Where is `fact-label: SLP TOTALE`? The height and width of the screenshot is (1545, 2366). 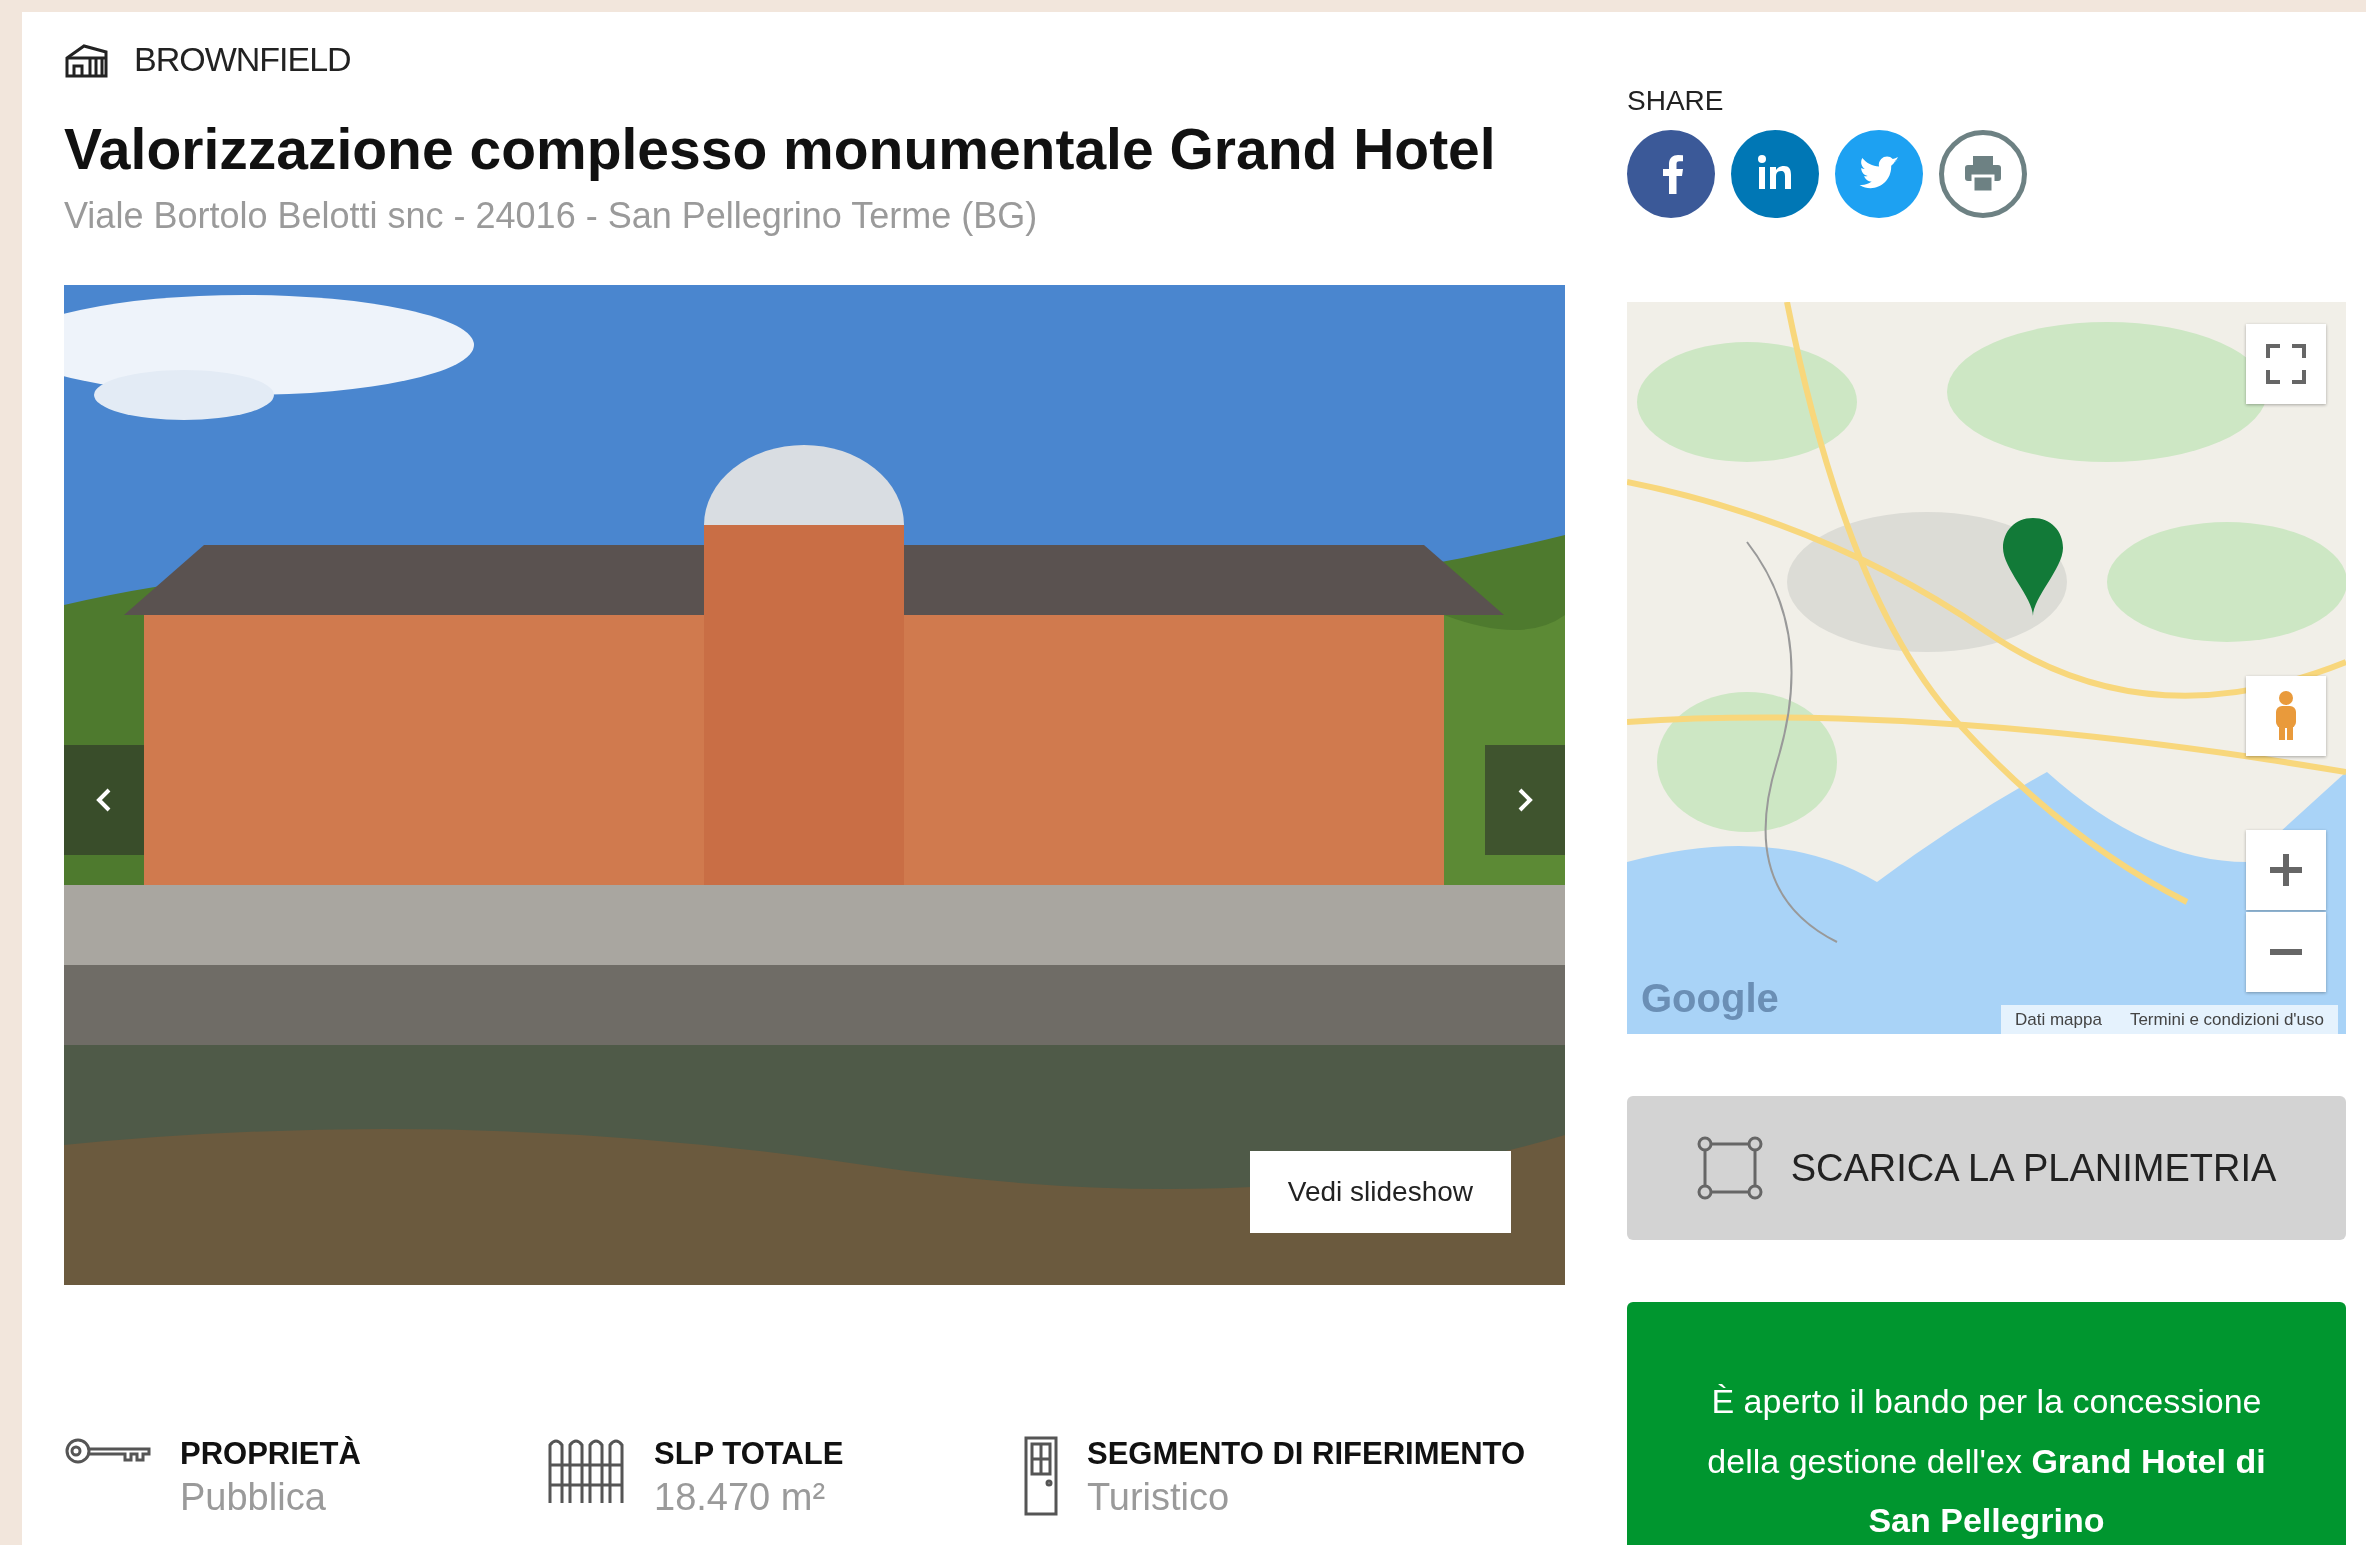 fact-label: SLP TOTALE is located at coordinates (749, 1454).